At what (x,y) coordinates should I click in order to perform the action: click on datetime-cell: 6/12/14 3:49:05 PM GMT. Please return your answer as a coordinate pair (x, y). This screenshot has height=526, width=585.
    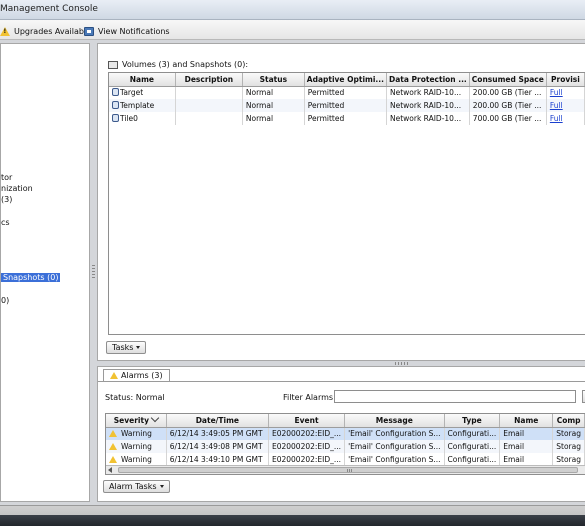
    Looking at the image, I should click on (217, 433).